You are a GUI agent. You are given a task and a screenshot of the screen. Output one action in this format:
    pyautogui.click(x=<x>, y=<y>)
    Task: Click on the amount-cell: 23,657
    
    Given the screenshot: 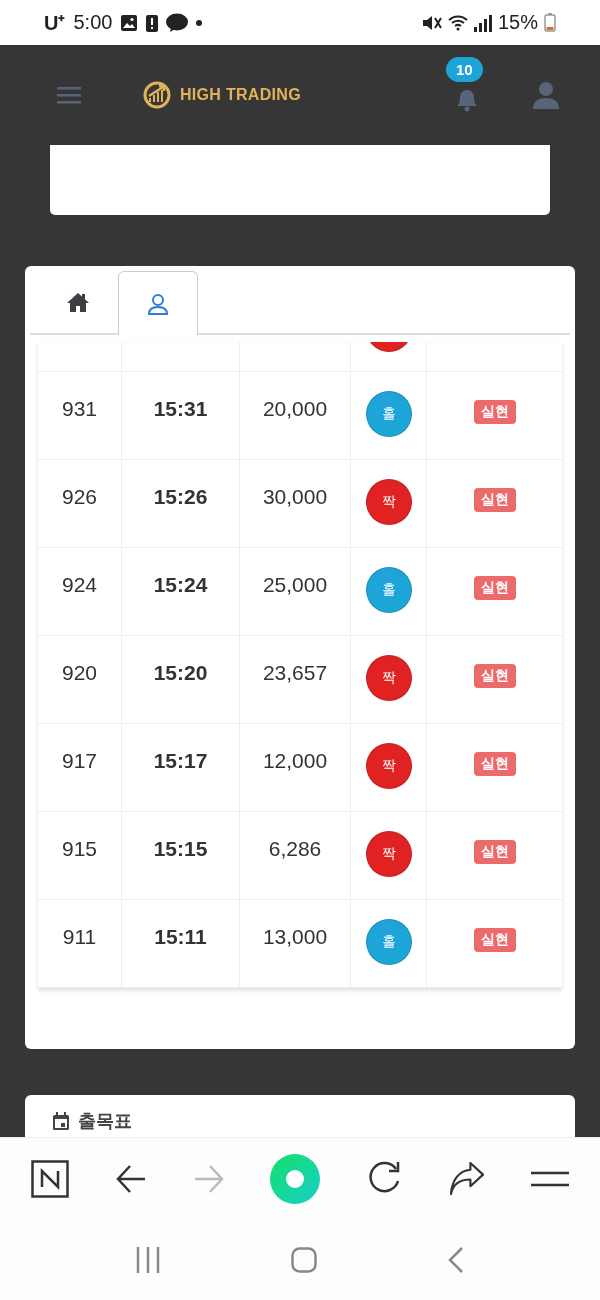 What is the action you would take?
    pyautogui.click(x=295, y=673)
    